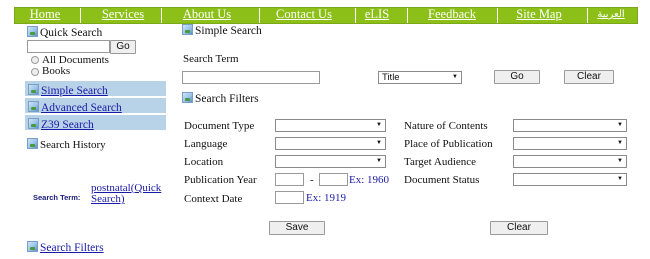 The image size is (650, 259). I want to click on advanced-search-link: Advanced Search, so click(81, 108).